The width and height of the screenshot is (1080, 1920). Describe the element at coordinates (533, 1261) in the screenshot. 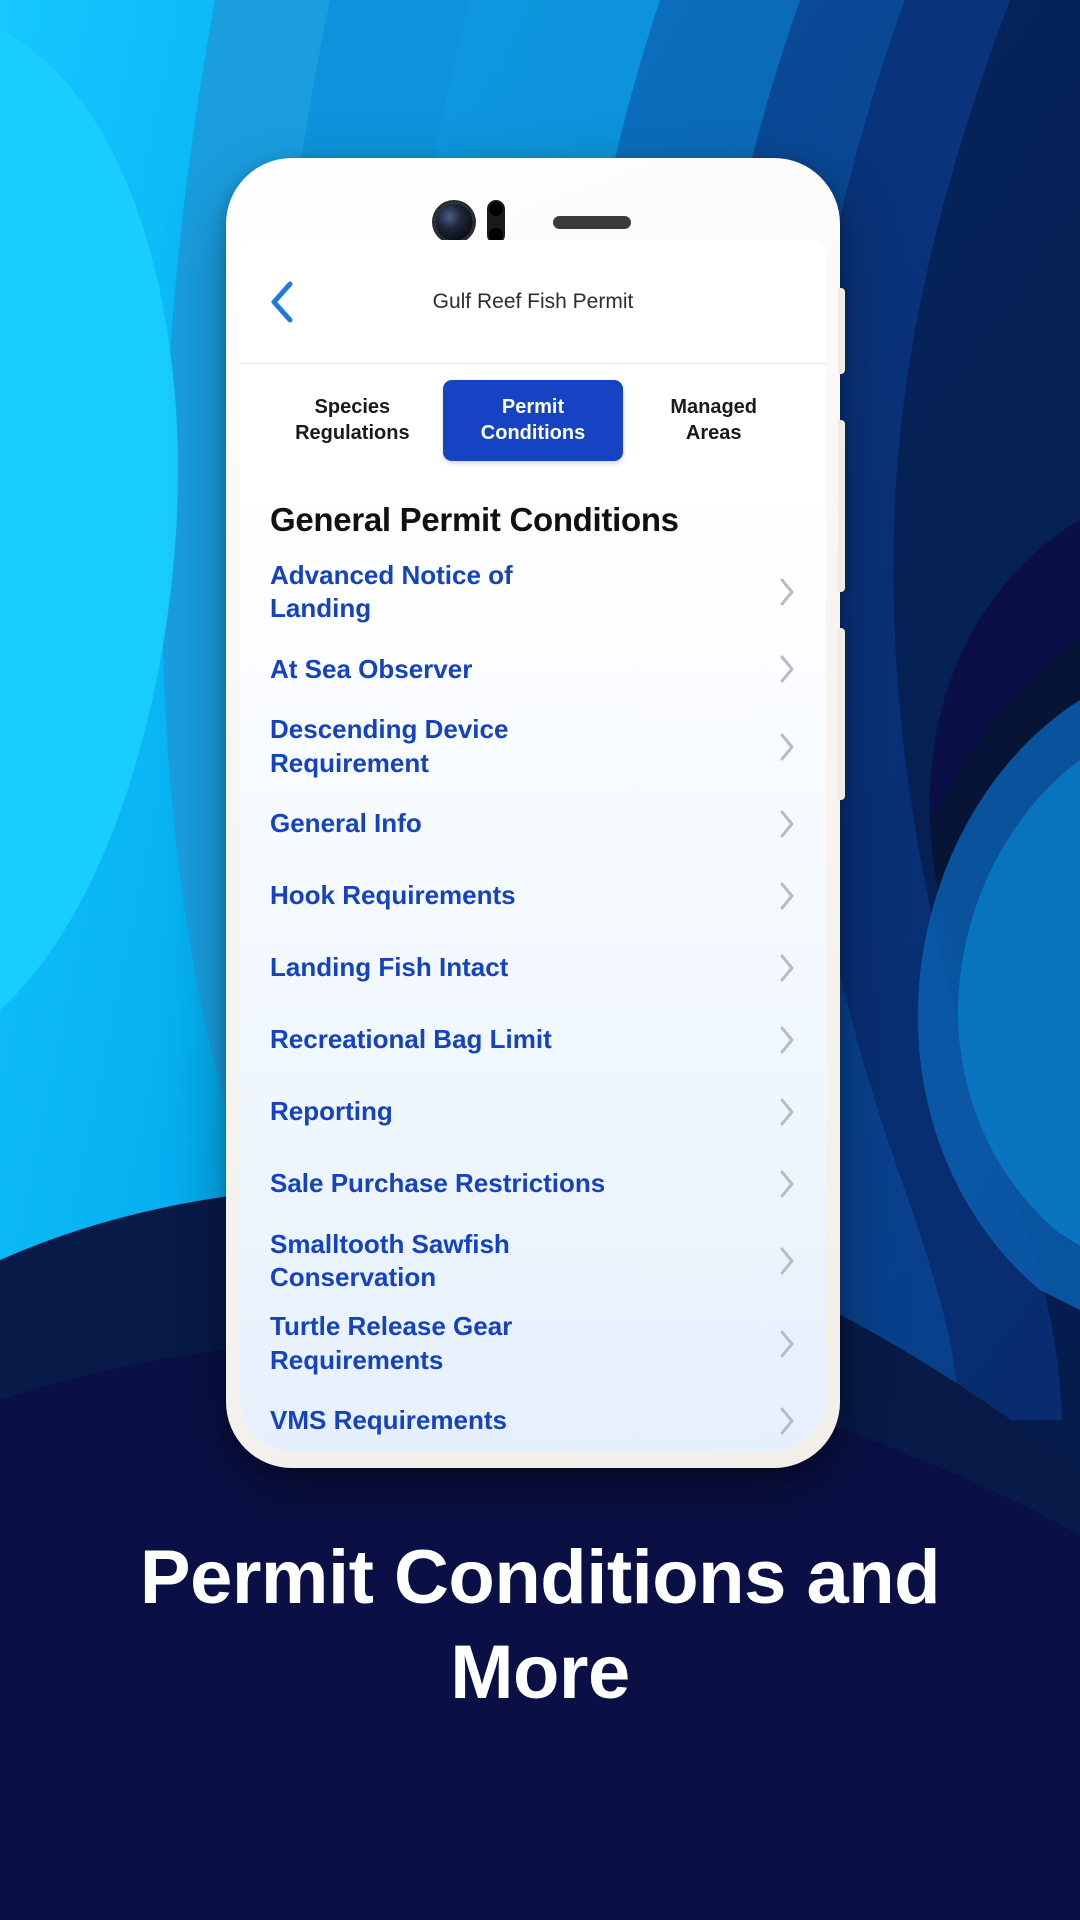

I see `list-item: Smalltooth Sawfish Conservation` at that location.